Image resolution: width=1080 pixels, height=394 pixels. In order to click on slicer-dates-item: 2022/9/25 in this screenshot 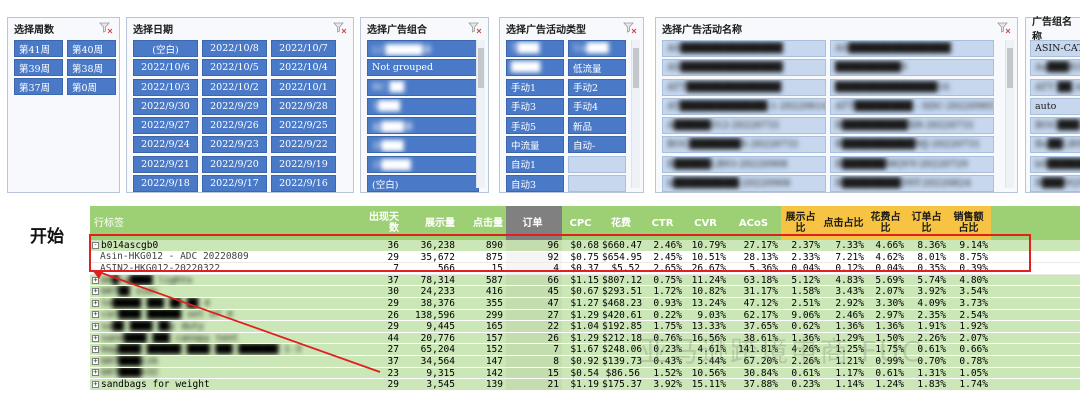, I will do `click(303, 126)`.